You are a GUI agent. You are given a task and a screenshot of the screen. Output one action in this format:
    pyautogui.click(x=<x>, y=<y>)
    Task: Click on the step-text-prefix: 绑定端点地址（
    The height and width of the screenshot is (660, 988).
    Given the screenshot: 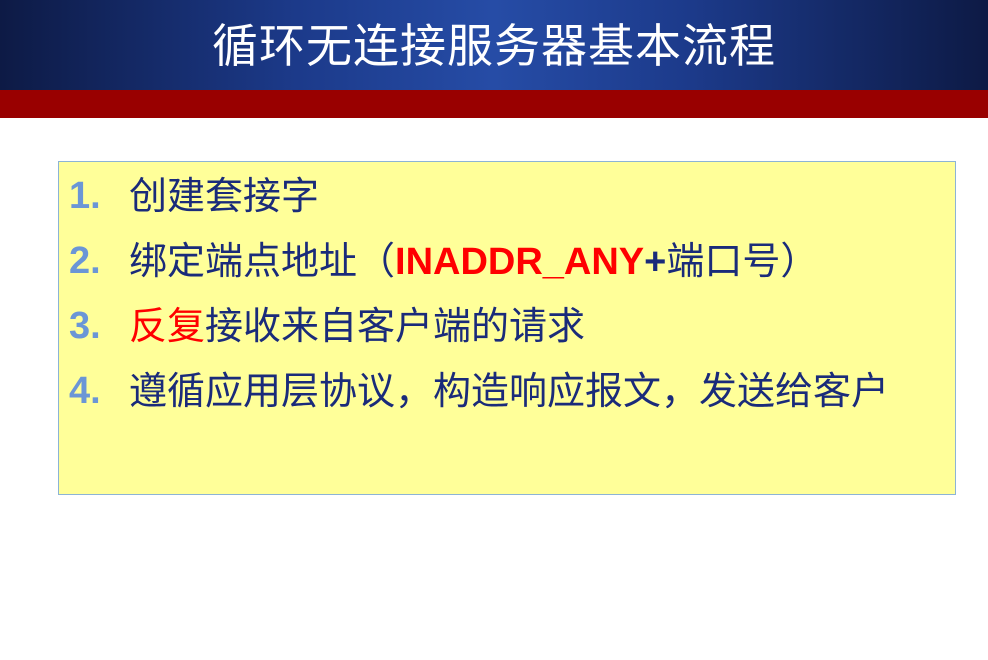 What is the action you would take?
    pyautogui.click(x=262, y=261)
    